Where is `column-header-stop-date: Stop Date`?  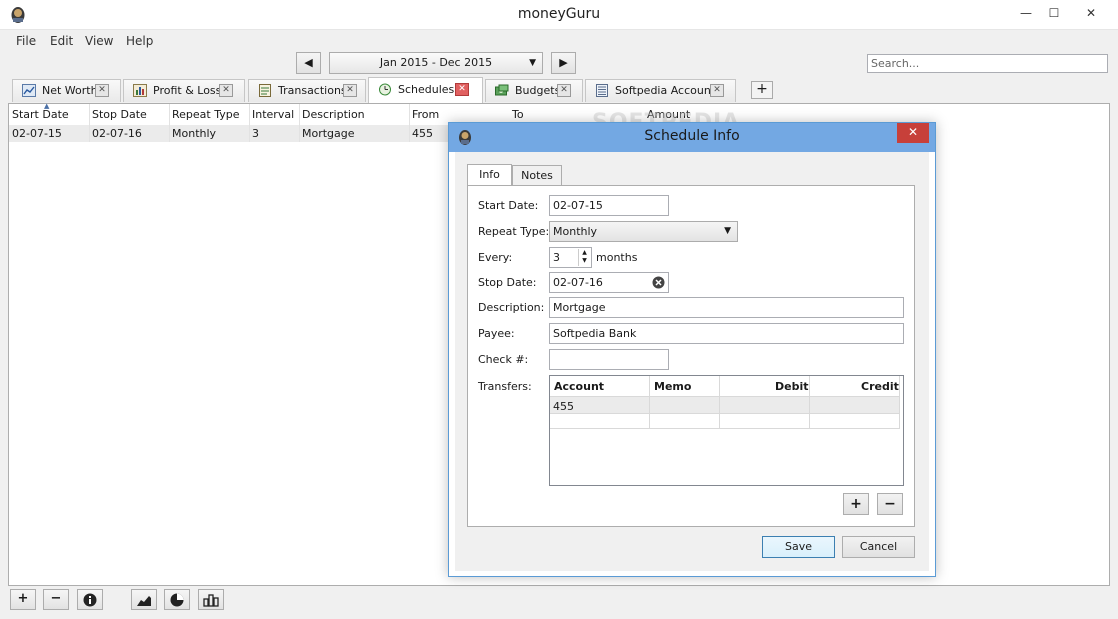 column-header-stop-date: Stop Date is located at coordinates (119, 115).